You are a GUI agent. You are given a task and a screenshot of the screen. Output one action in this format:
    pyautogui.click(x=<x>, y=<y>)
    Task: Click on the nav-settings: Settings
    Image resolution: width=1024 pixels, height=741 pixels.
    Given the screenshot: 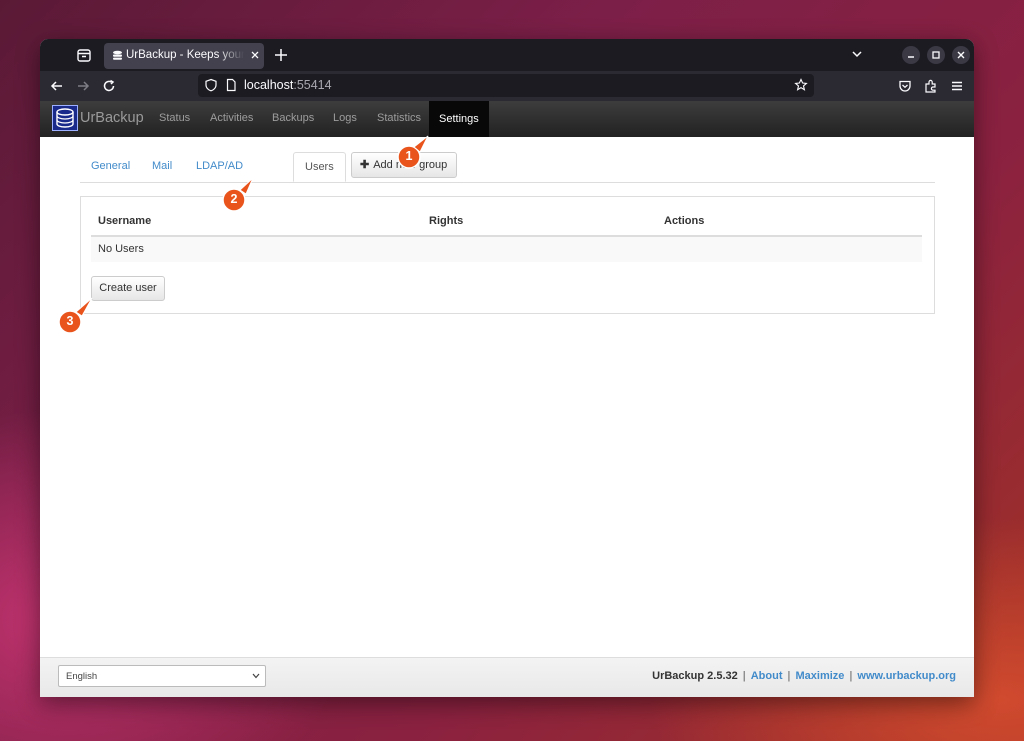 What is the action you would take?
    pyautogui.click(x=459, y=119)
    